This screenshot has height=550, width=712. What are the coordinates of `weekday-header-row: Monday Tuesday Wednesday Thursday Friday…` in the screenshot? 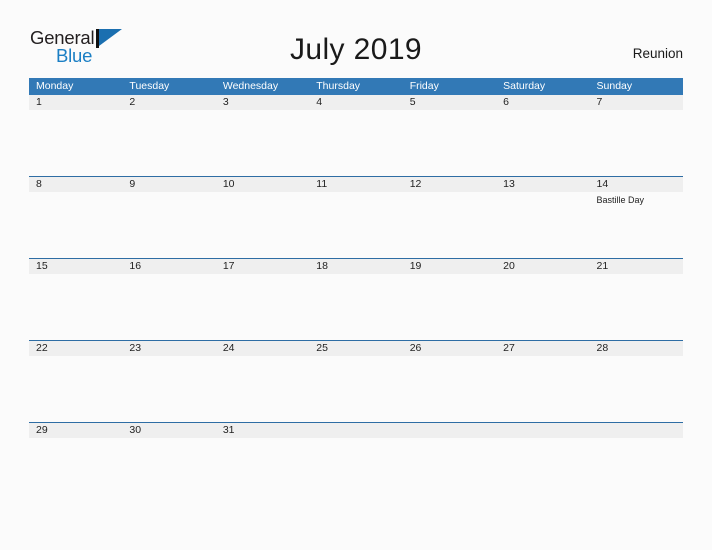 It's located at (356, 86).